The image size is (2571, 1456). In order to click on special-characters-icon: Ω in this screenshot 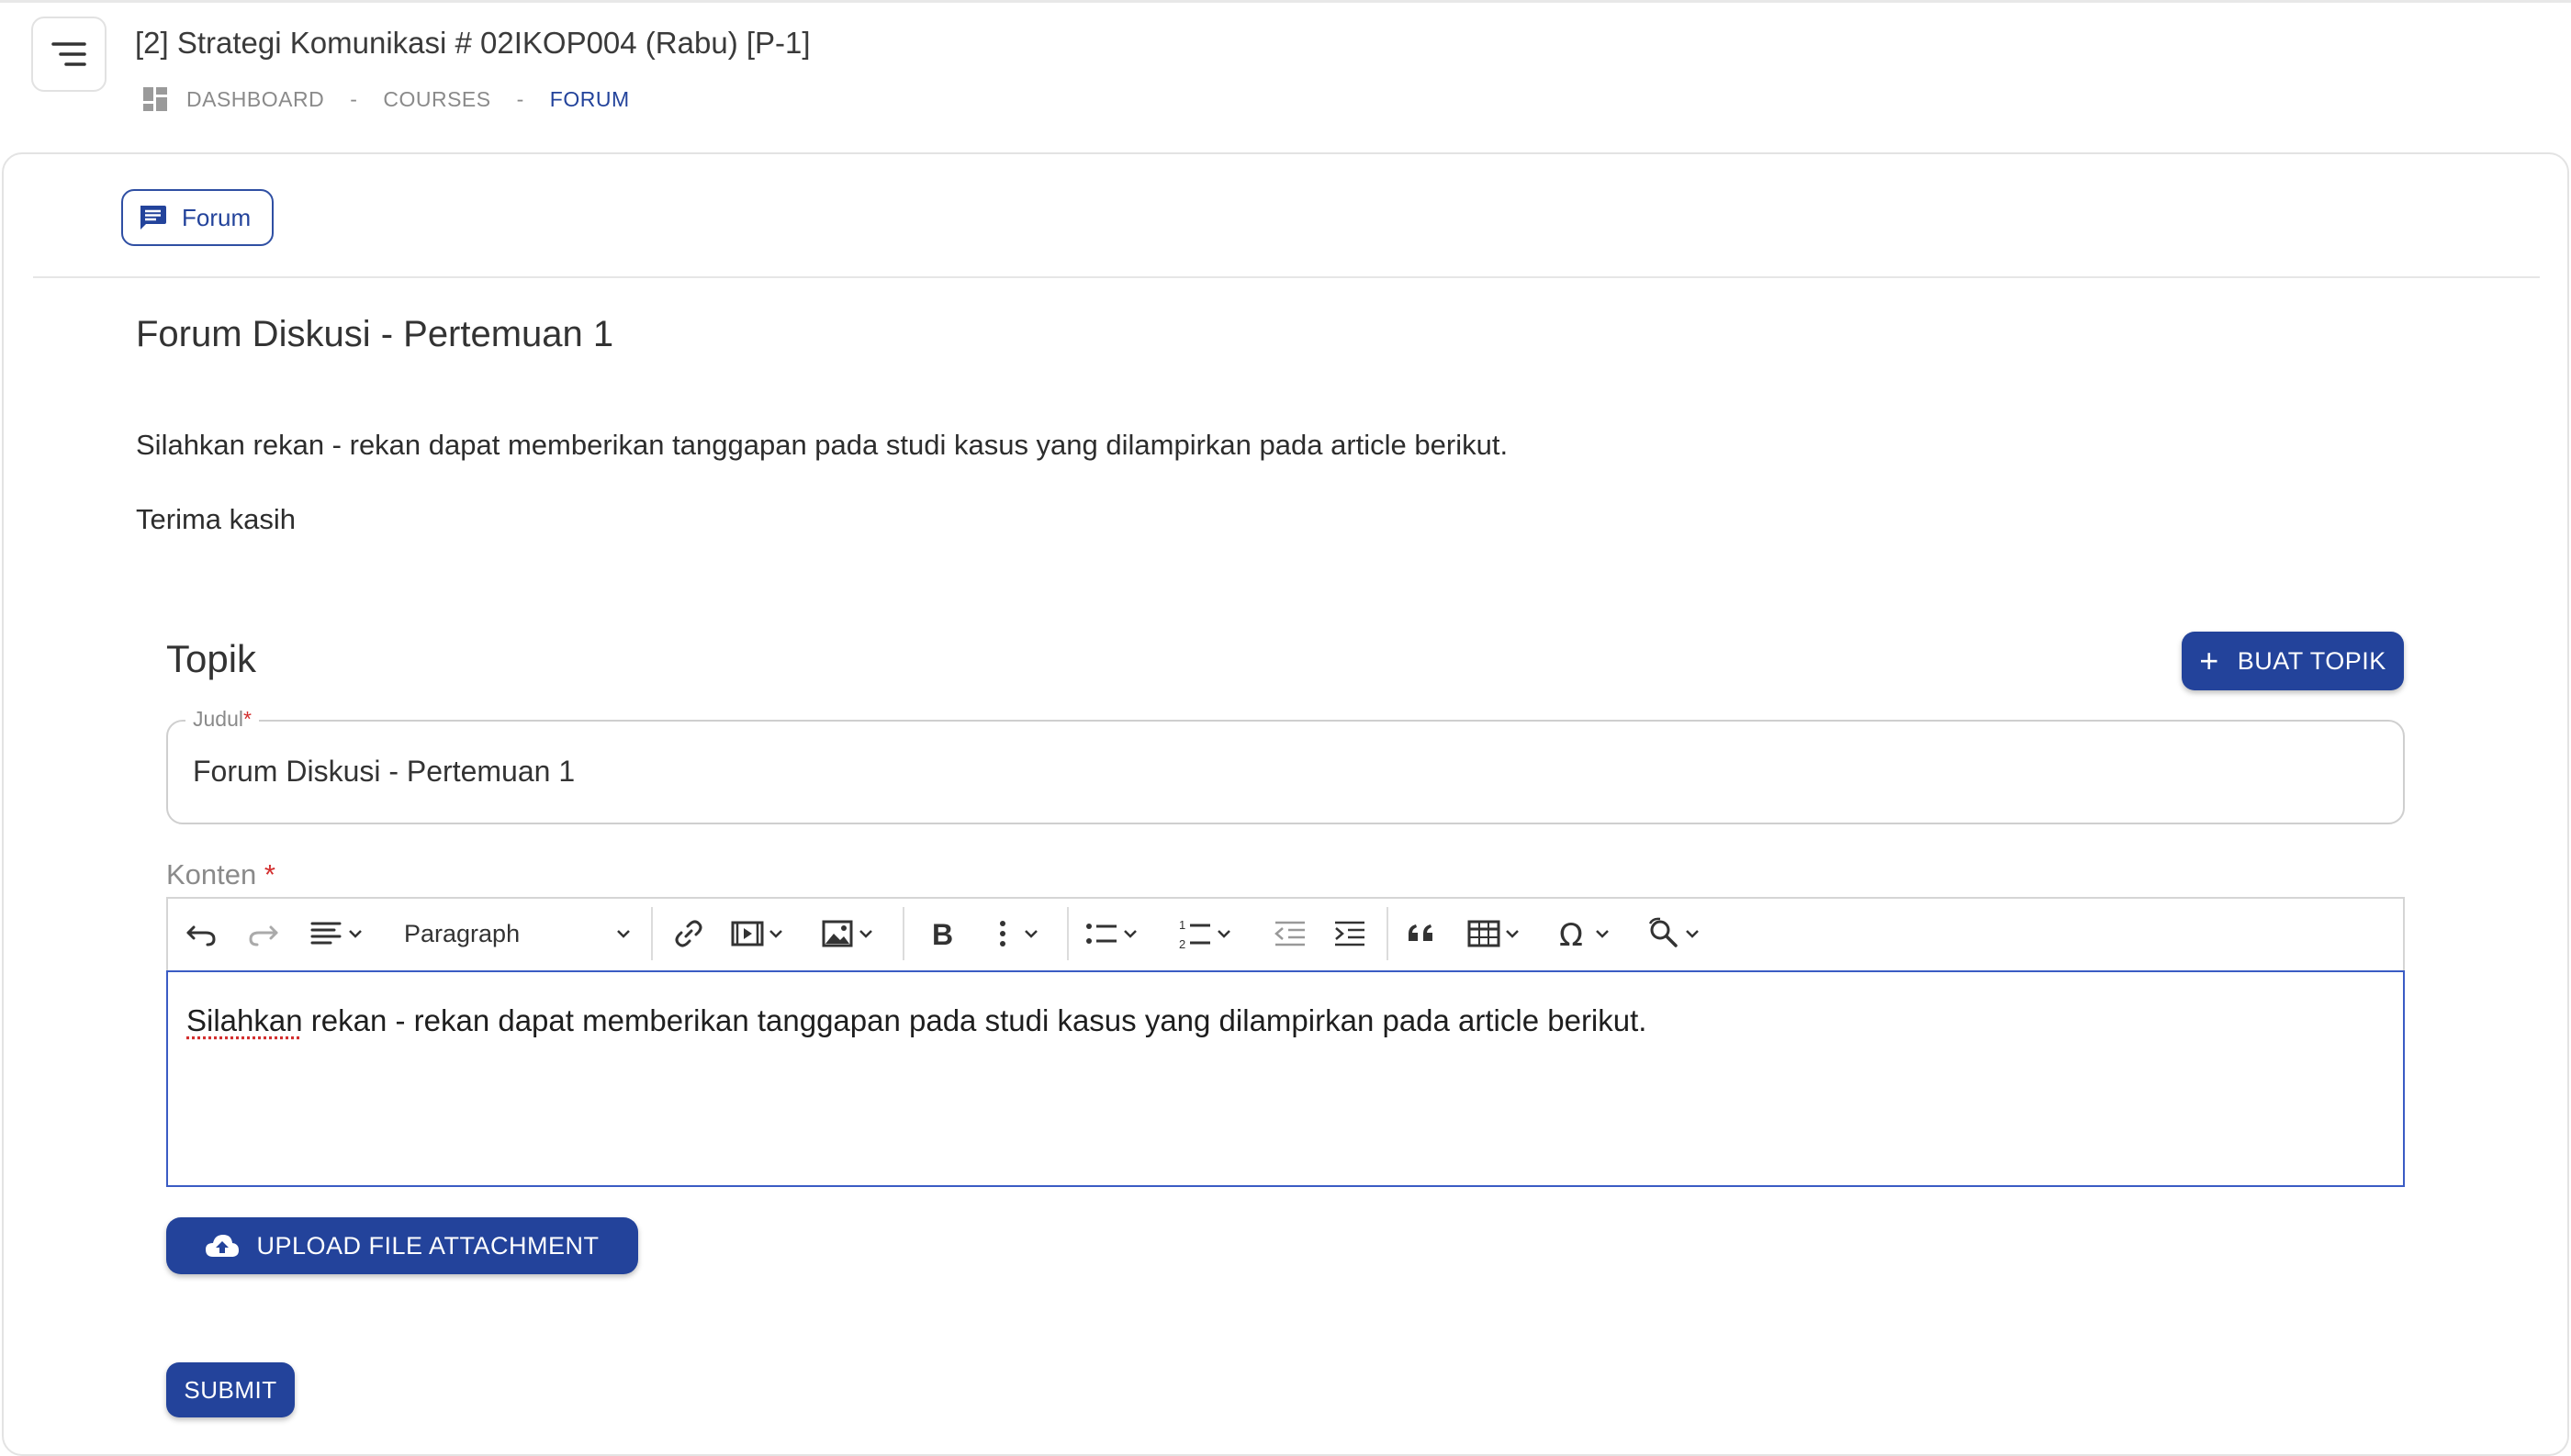, I will do `click(1571, 934)`.